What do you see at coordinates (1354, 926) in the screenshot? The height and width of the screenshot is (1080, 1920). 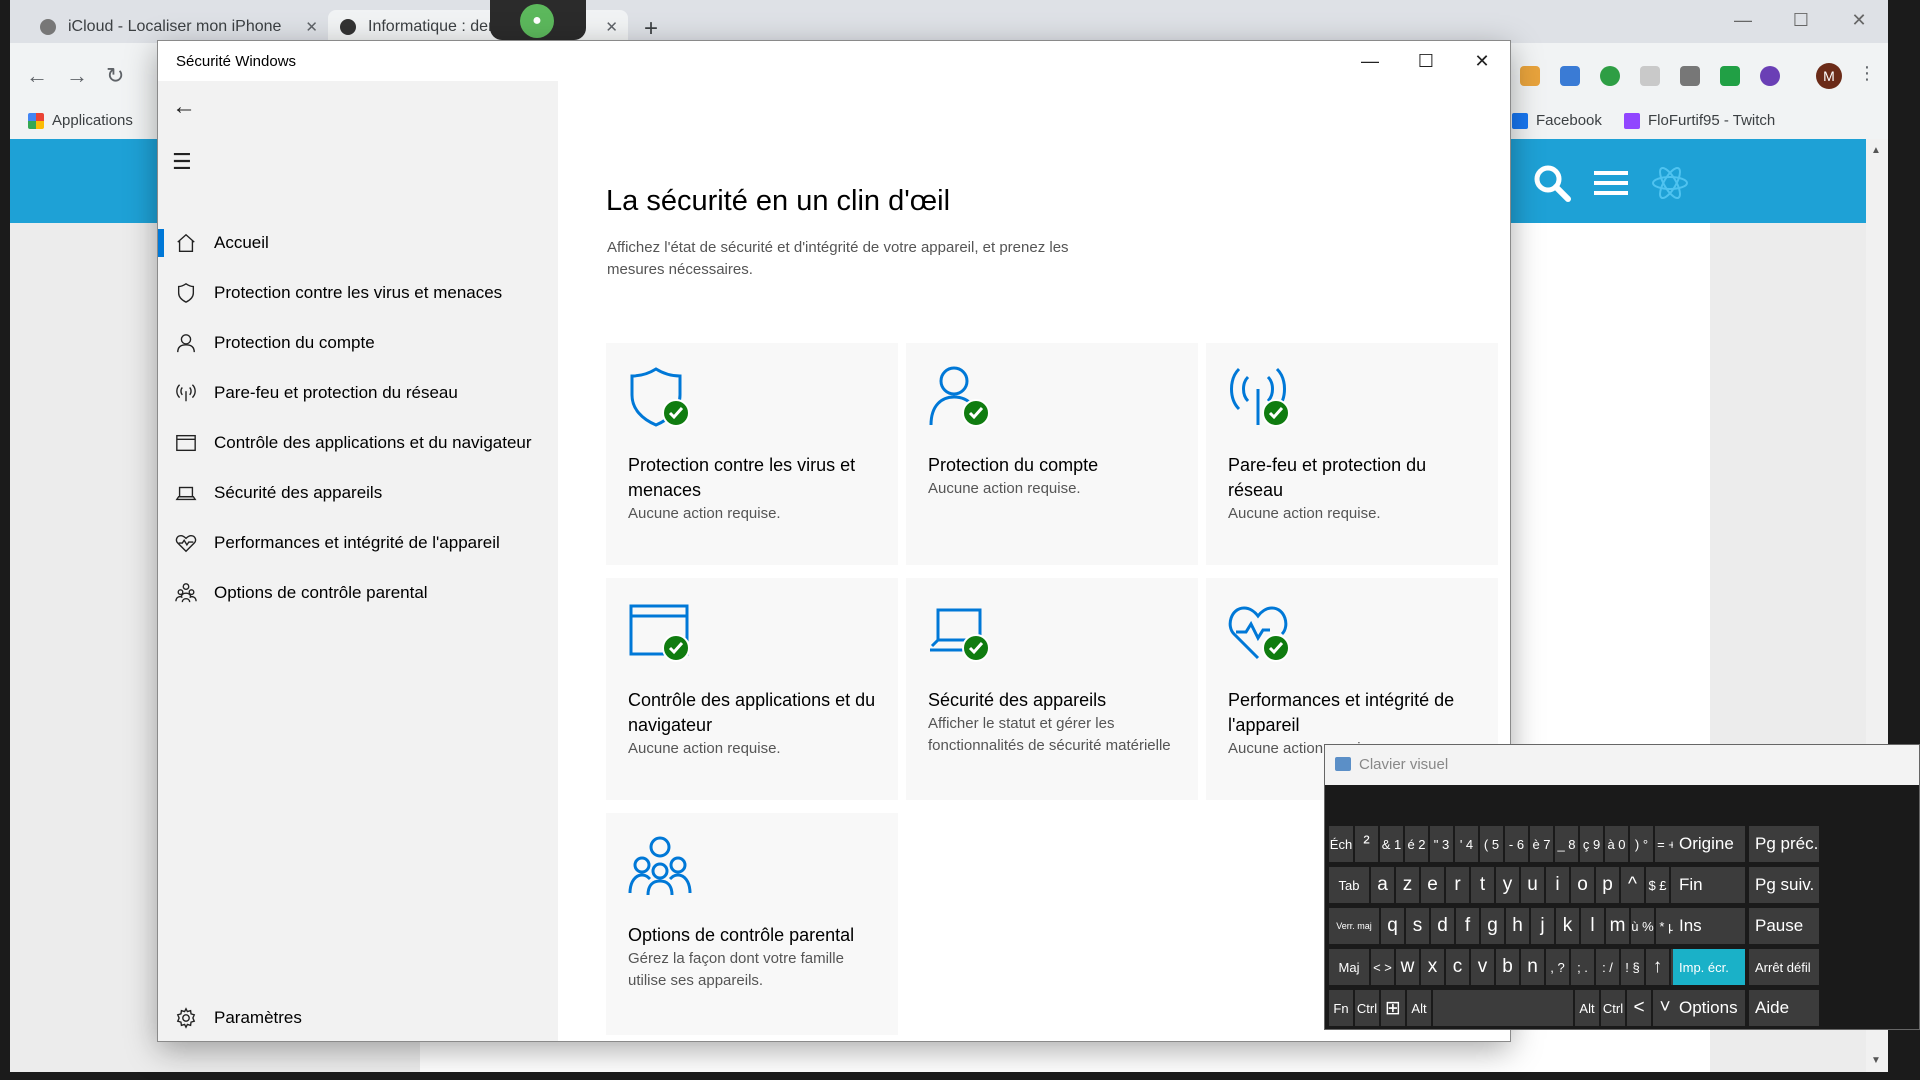 I see `key-verr.-maj: Verr. maj` at bounding box center [1354, 926].